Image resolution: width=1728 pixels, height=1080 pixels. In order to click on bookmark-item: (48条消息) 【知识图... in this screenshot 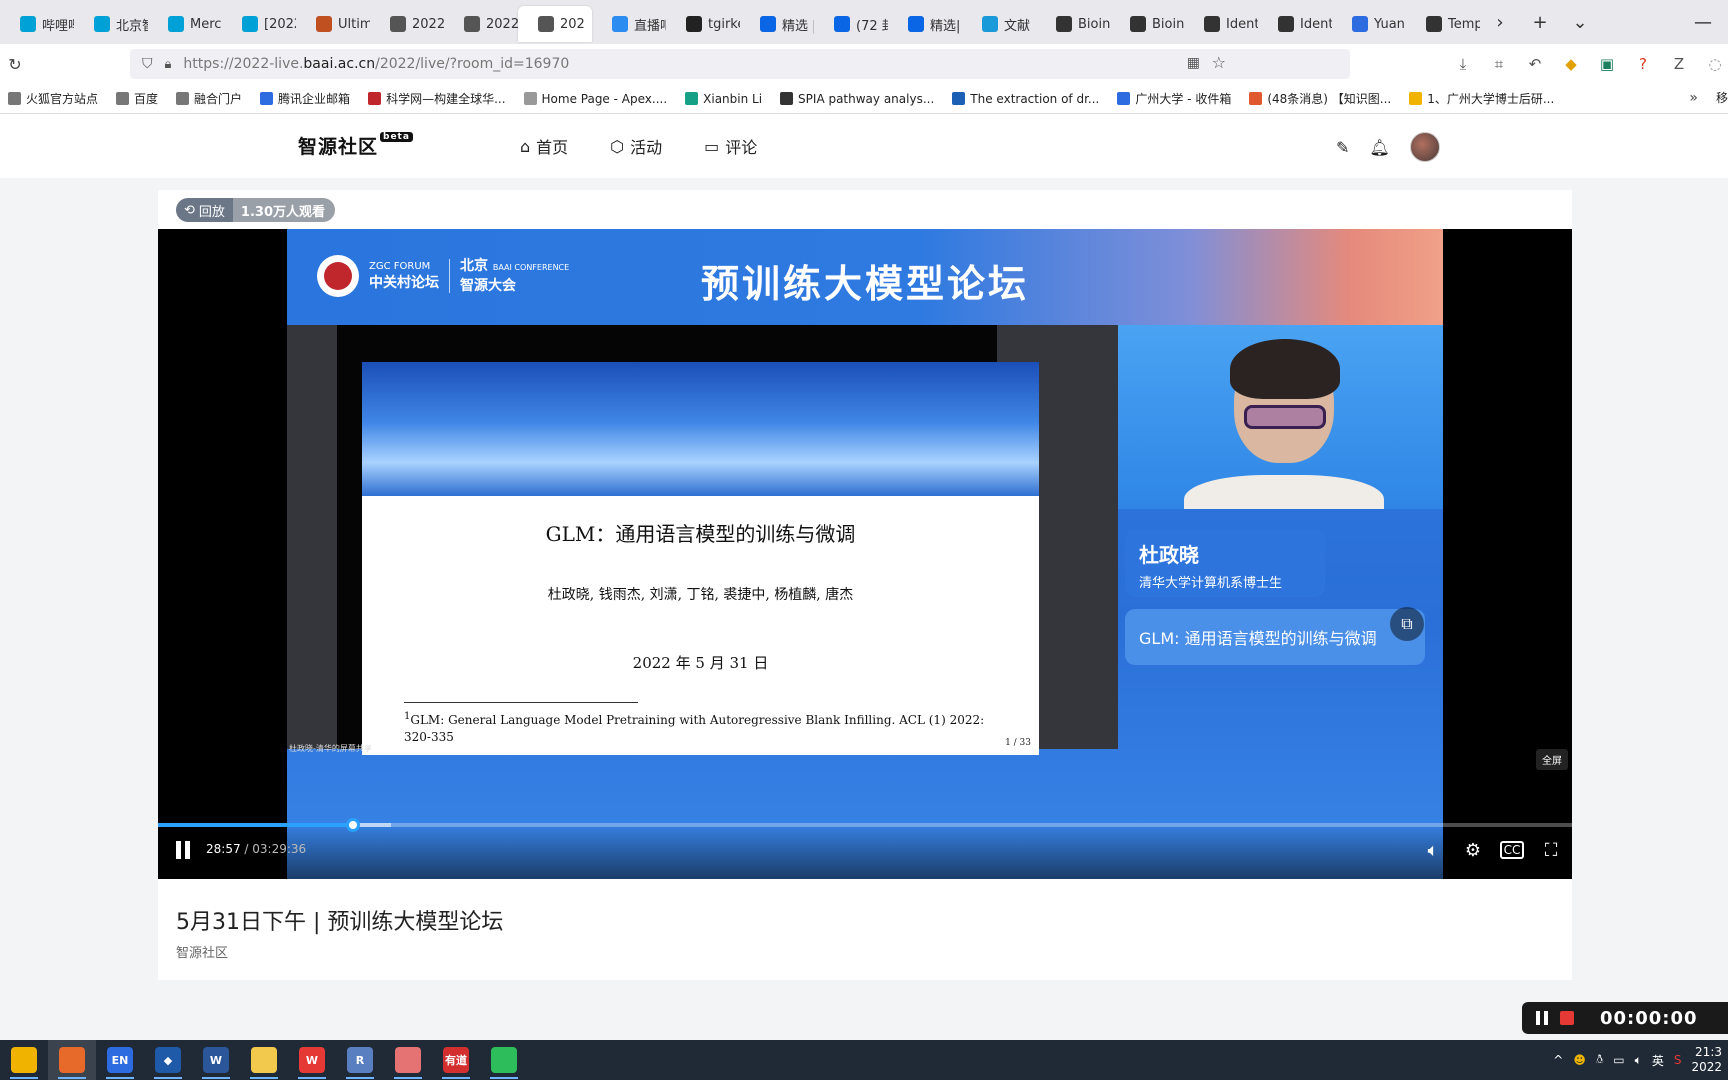, I will do `click(1320, 98)`.